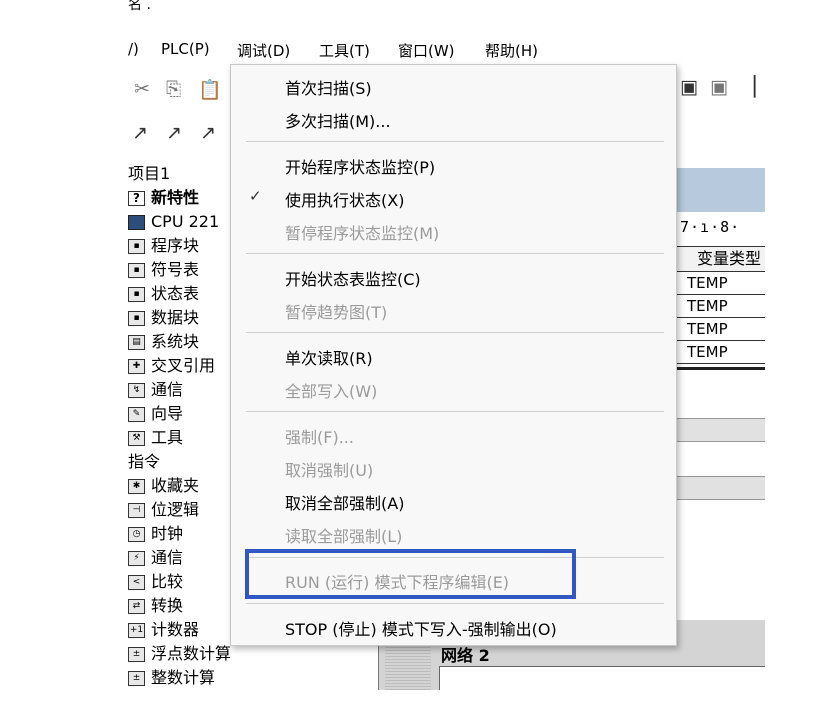  Describe the element at coordinates (163, 270) in the screenshot. I see `tree-symbol-table: ▪ 符号表` at that location.